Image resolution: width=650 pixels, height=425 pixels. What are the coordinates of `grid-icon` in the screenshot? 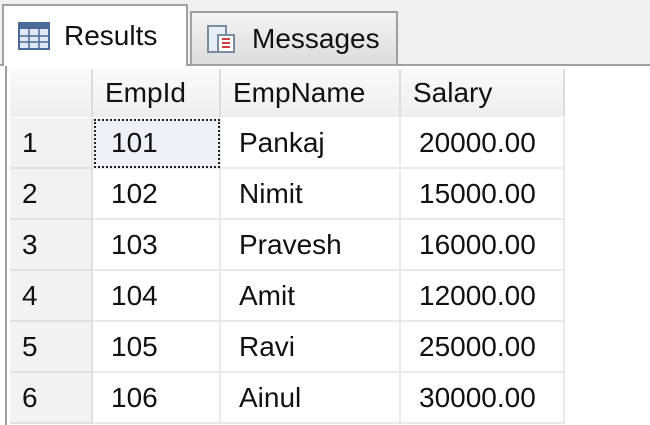 It's located at (34, 36).